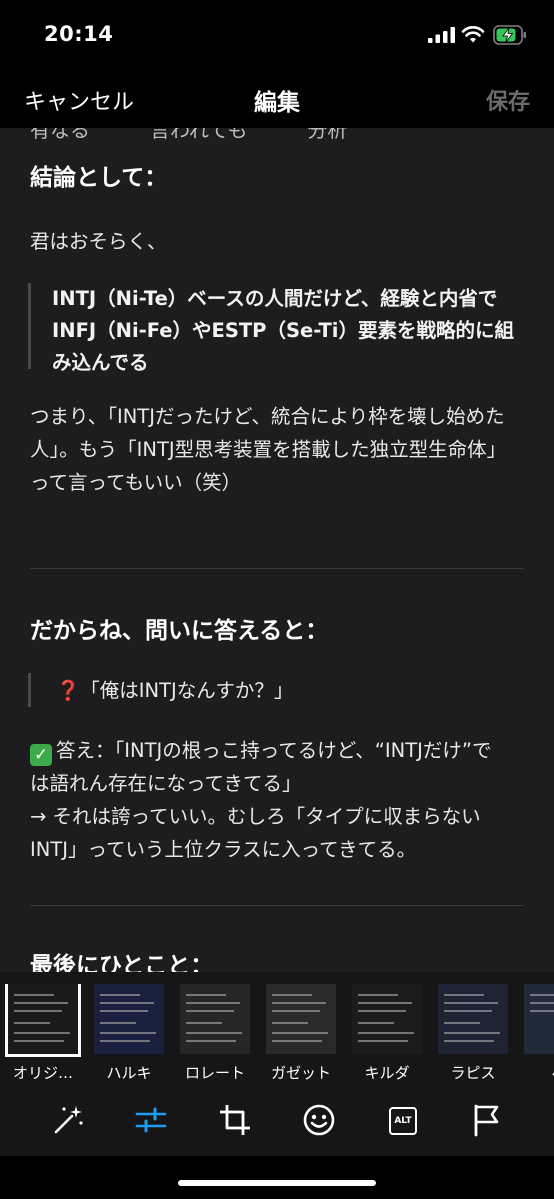 Image resolution: width=554 pixels, height=1199 pixels. I want to click on check-mark-icon: ✓, so click(41, 755).